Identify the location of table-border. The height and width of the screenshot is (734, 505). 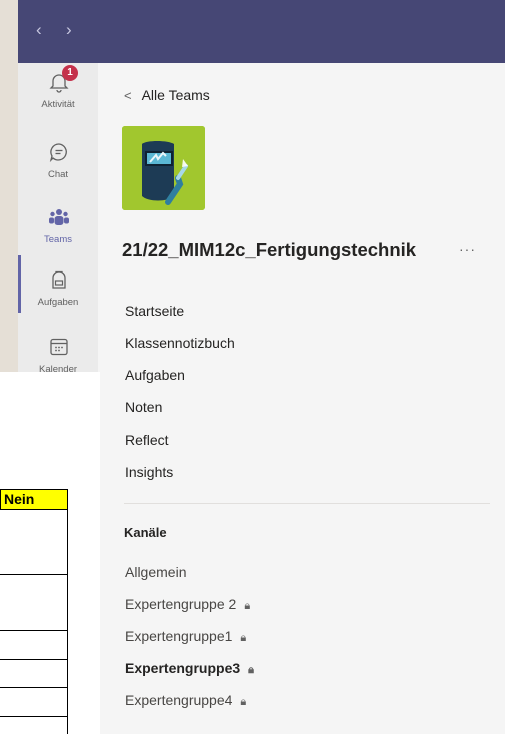
(67, 622).